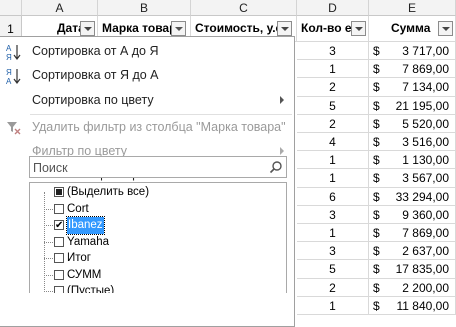  I want to click on header-sum-label: Сумма, so click(411, 28).